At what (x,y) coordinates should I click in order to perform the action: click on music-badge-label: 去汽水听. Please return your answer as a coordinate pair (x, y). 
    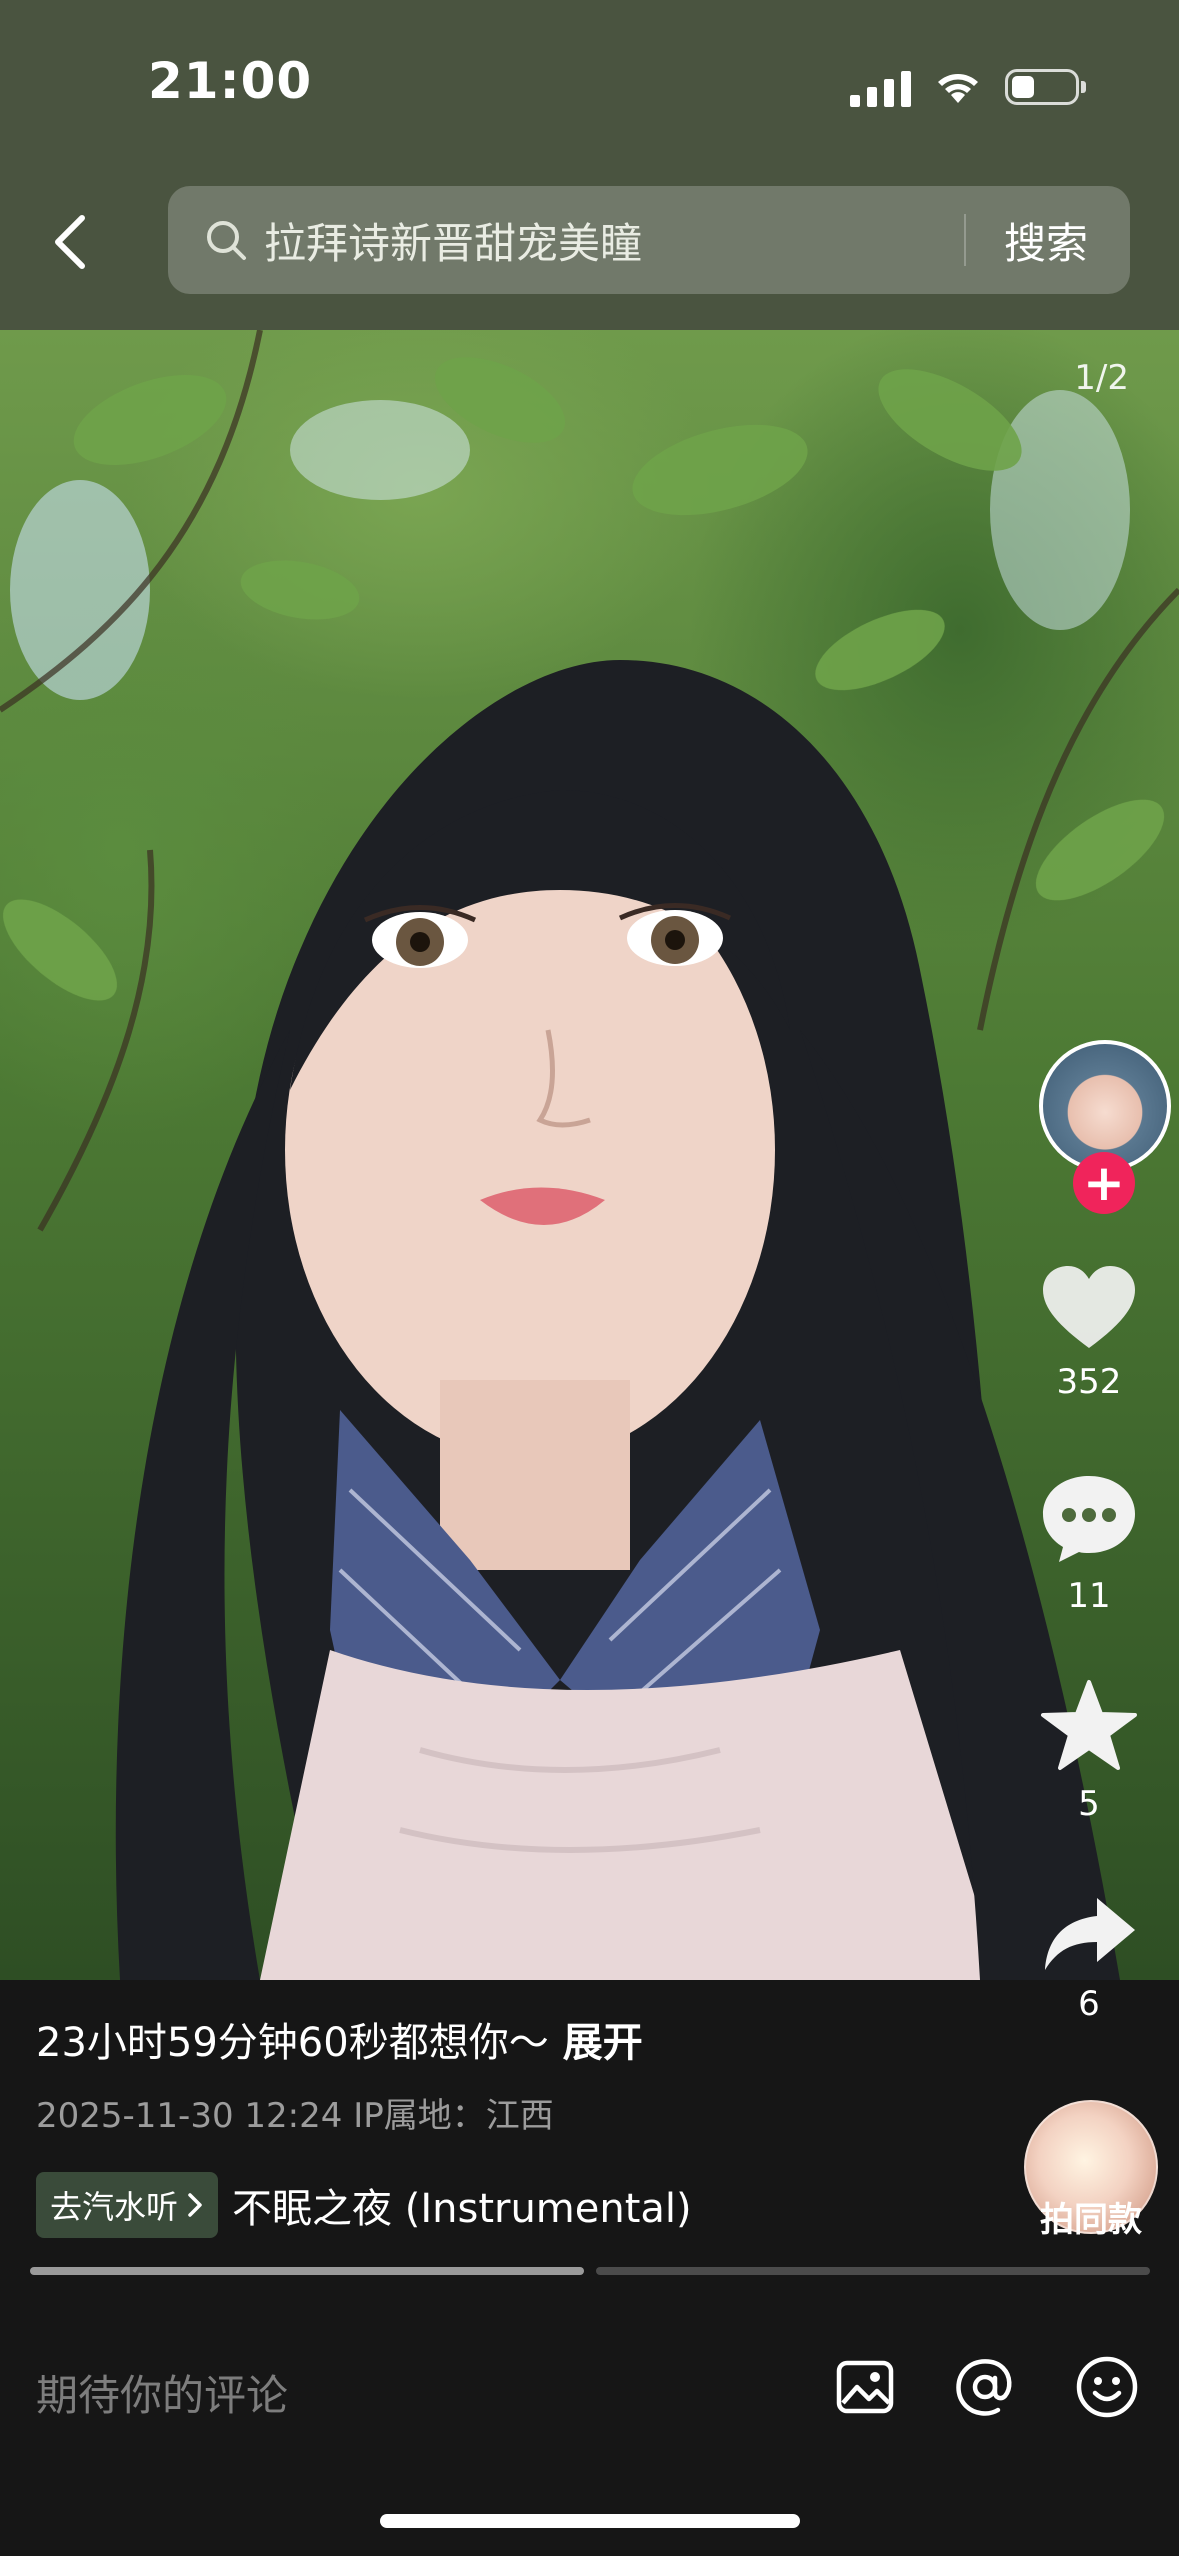
    Looking at the image, I should click on (114, 2207).